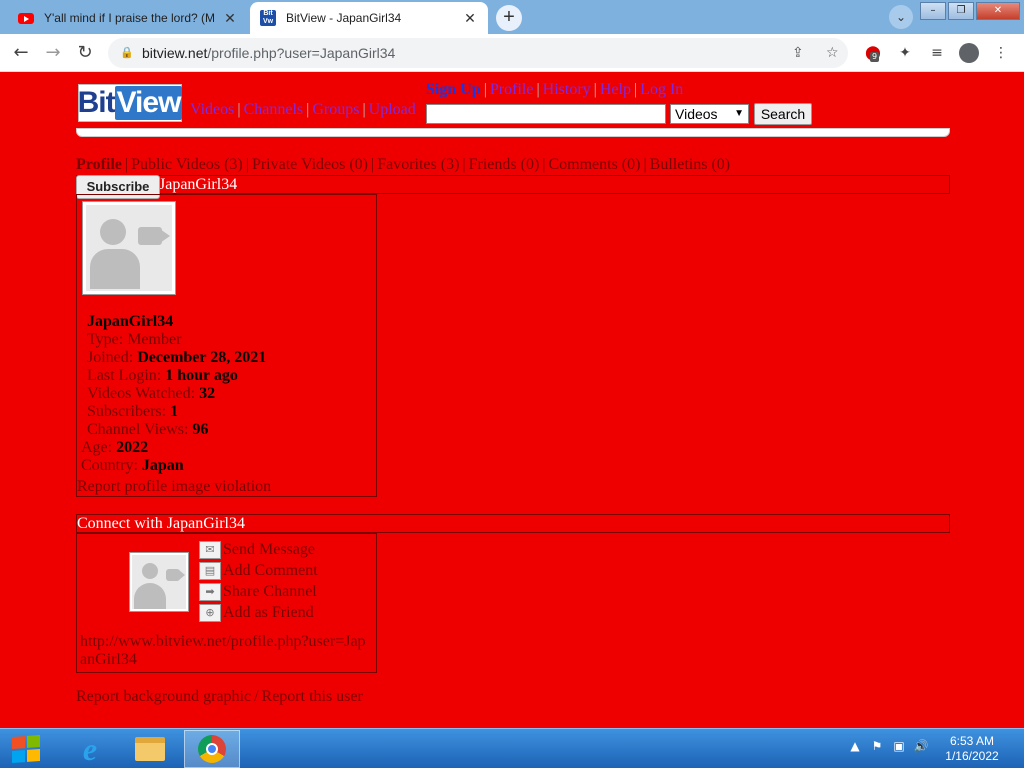 The height and width of the screenshot is (768, 1024). Describe the element at coordinates (937, 53) in the screenshot. I see `media-icon: ≡` at that location.